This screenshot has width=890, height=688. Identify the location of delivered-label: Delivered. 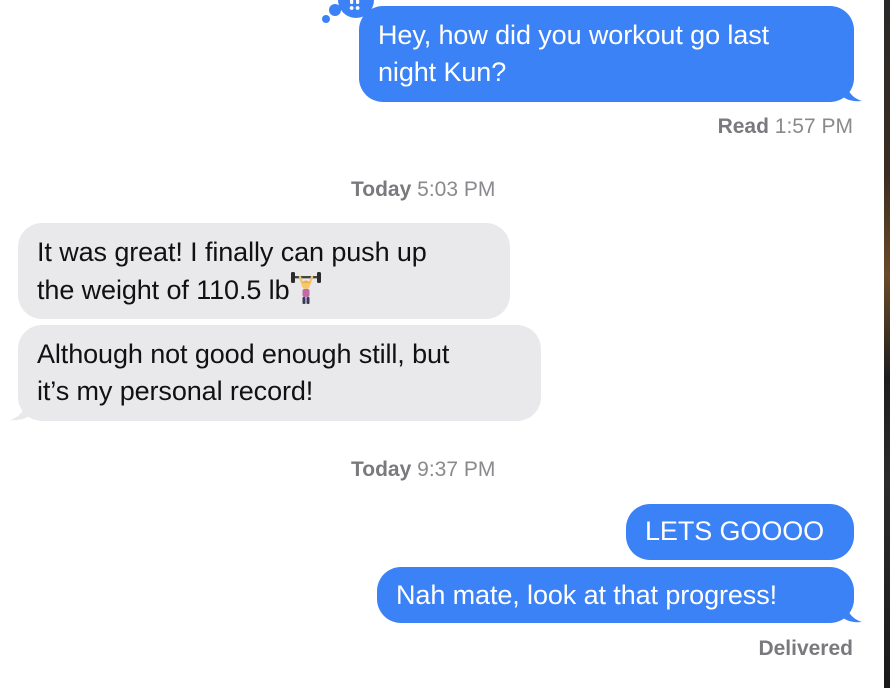
(805, 648).